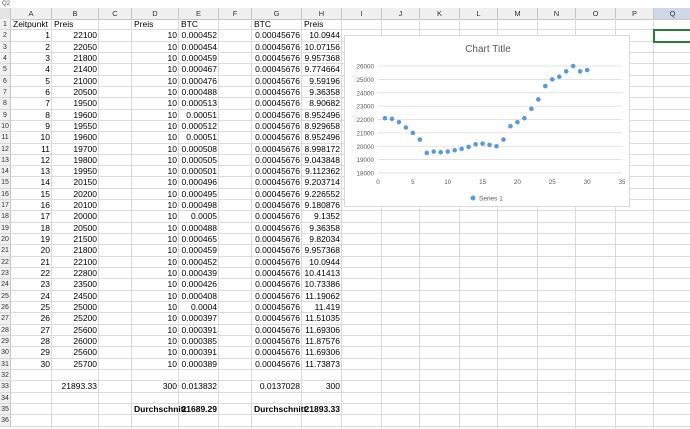 The image size is (690, 429). Describe the element at coordinates (199, 284) in the screenshot. I see `table-cell: 0.000426` at that location.